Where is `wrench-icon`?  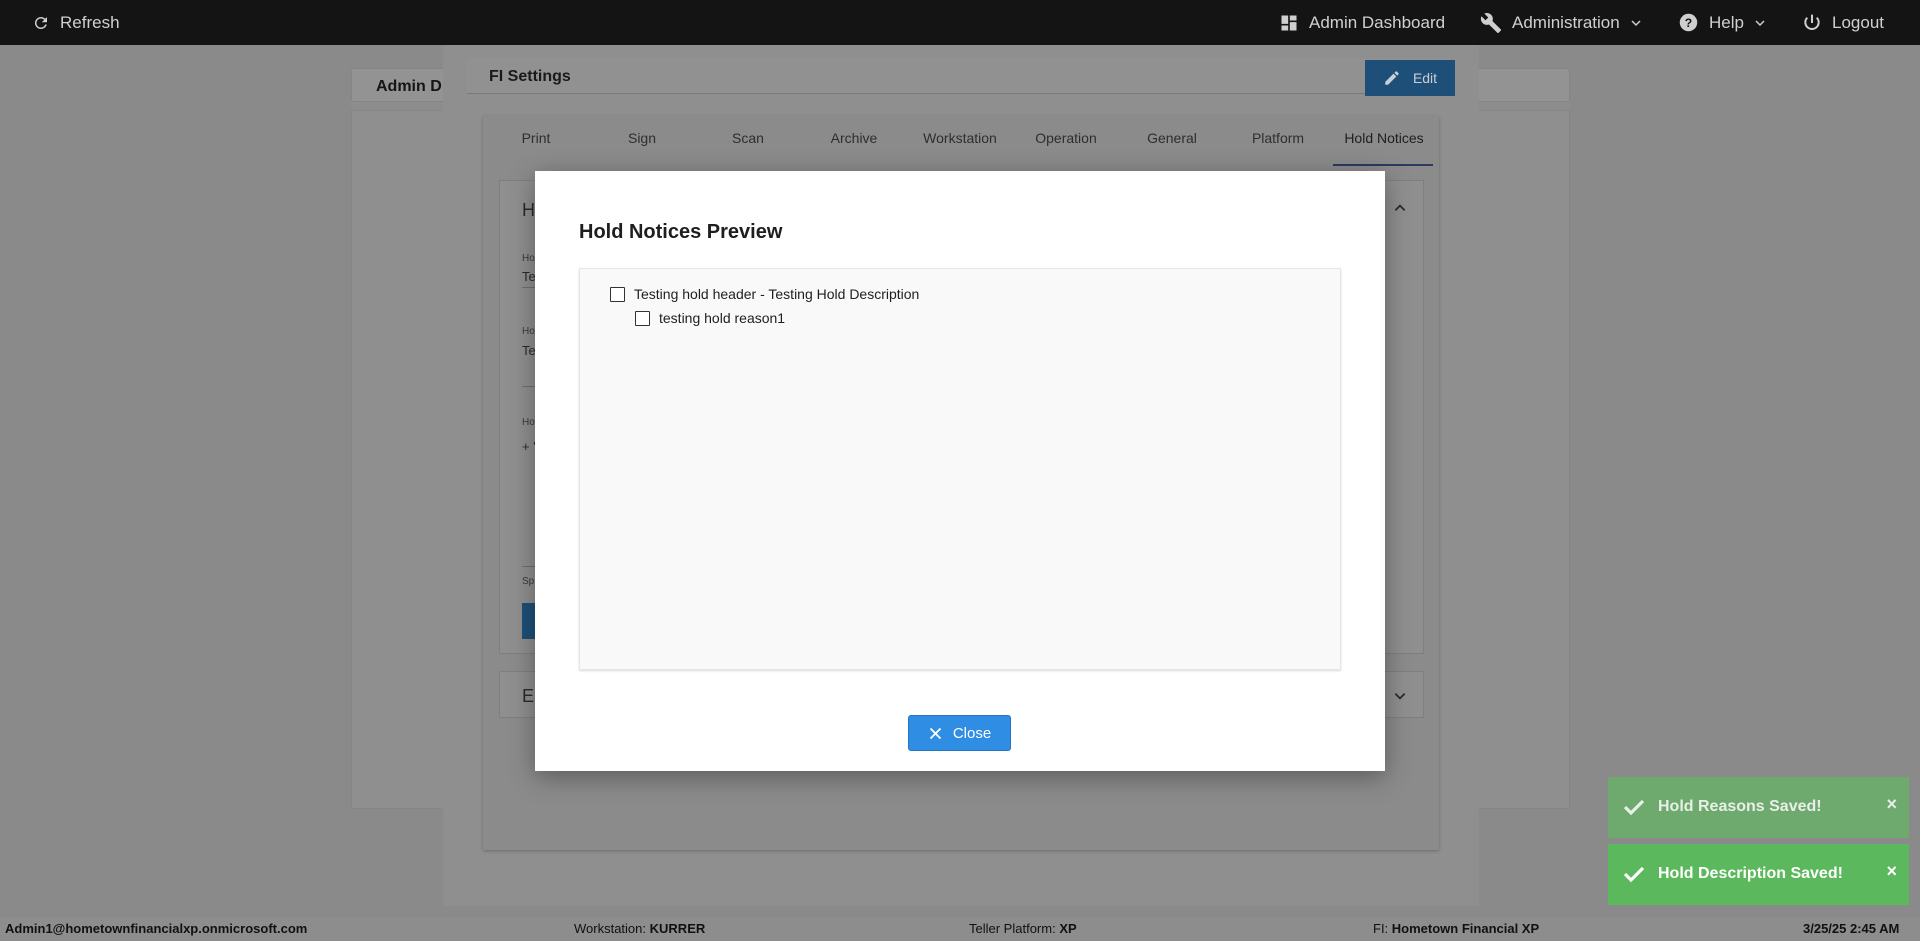
wrench-icon is located at coordinates (1491, 22).